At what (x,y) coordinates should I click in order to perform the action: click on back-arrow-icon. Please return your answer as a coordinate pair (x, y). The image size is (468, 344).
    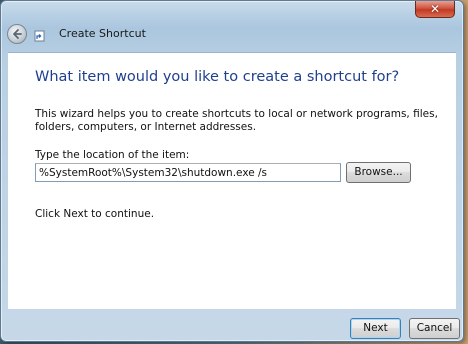
    Looking at the image, I should click on (17, 34).